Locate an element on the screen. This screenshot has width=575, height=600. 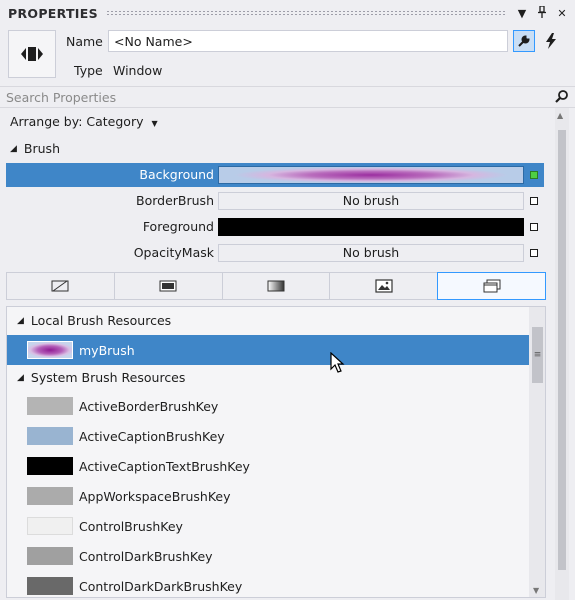
list-item: ActiveBorderBrushKey is located at coordinates (268, 406).